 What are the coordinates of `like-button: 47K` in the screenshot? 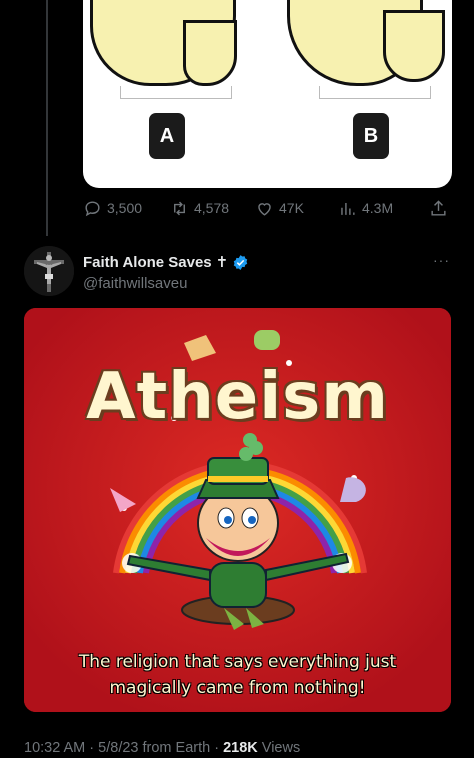 It's located at (279, 208).